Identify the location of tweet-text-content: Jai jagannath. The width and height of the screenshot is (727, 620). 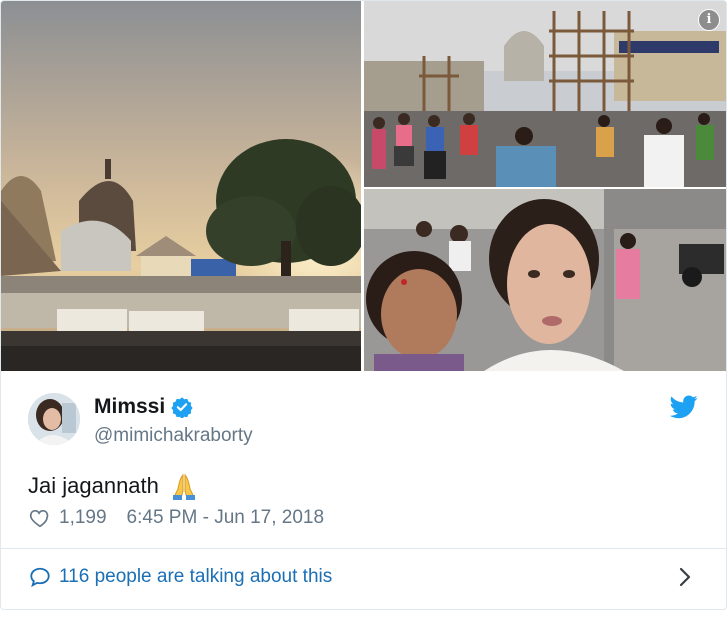
(93, 485).